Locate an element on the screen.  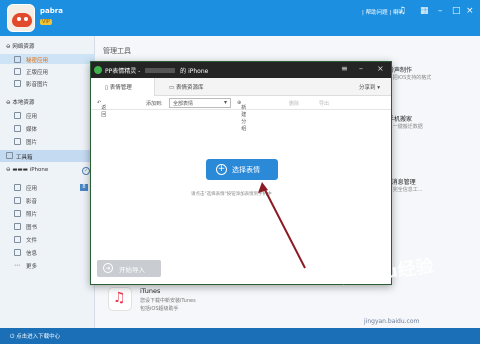
download-center-link: ⏻ 点击进入下载中心 is located at coordinates (35, 336).